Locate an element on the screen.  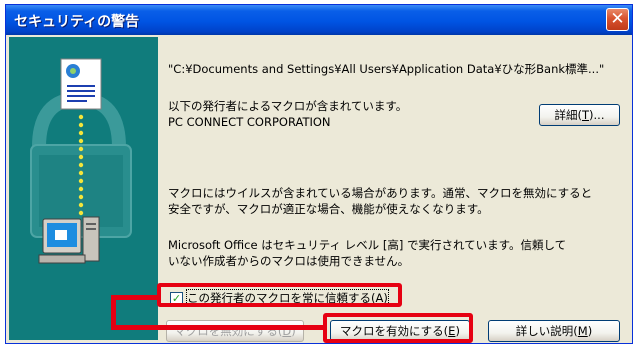
publisher-intro-text: 以下の発行者によるマクロが含まれています。 is located at coordinates (288, 106).